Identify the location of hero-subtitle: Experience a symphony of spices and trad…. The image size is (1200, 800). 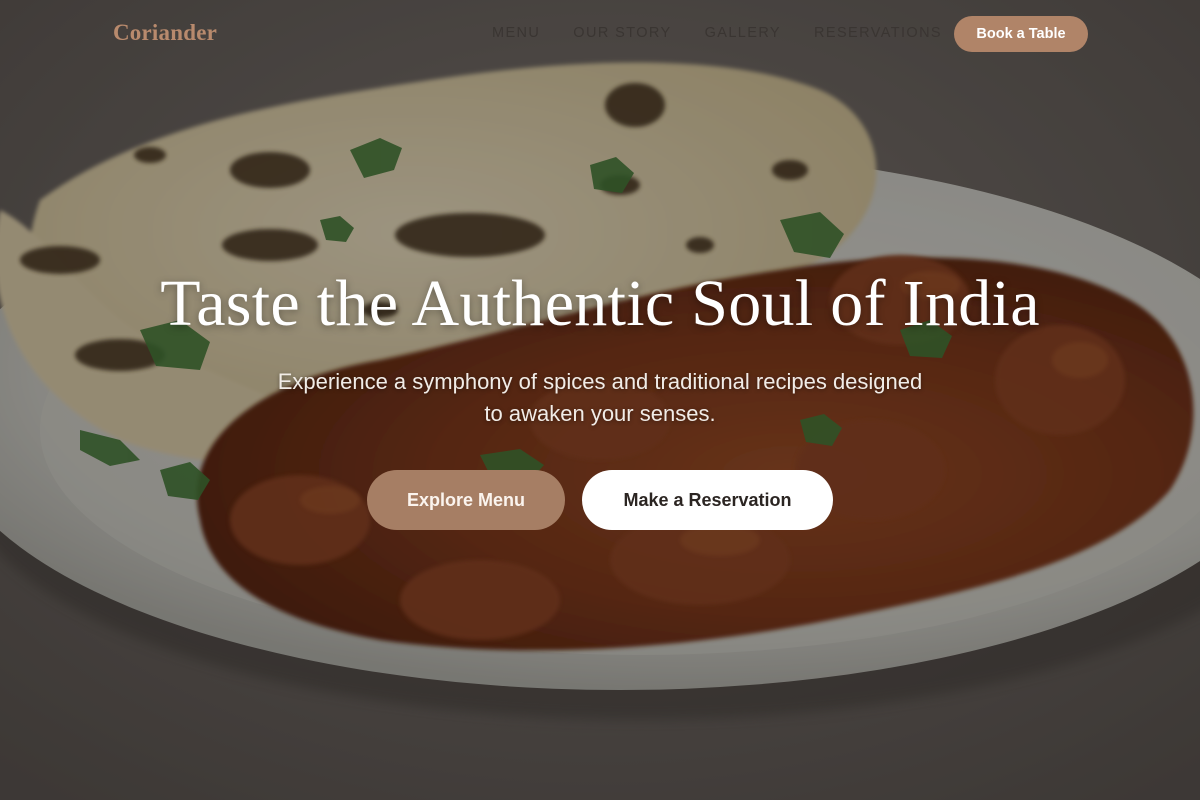
(600, 397).